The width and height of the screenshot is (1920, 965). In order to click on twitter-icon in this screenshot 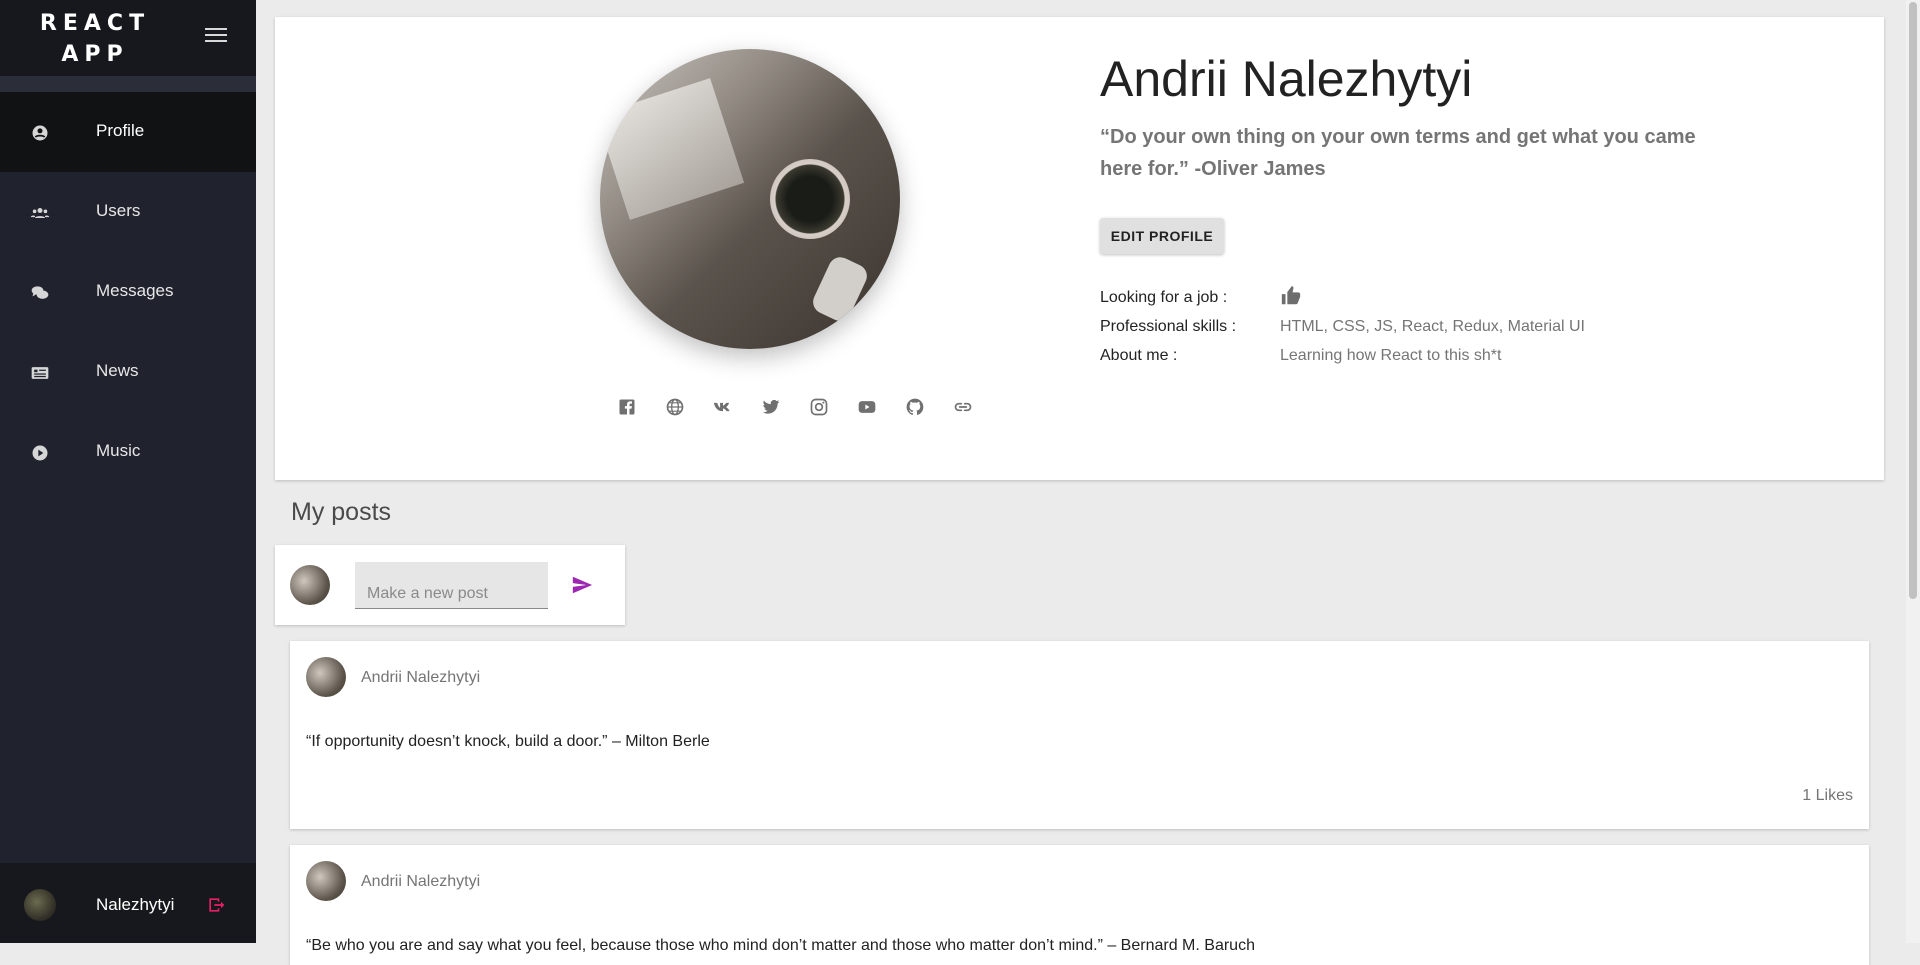, I will do `click(771, 407)`.